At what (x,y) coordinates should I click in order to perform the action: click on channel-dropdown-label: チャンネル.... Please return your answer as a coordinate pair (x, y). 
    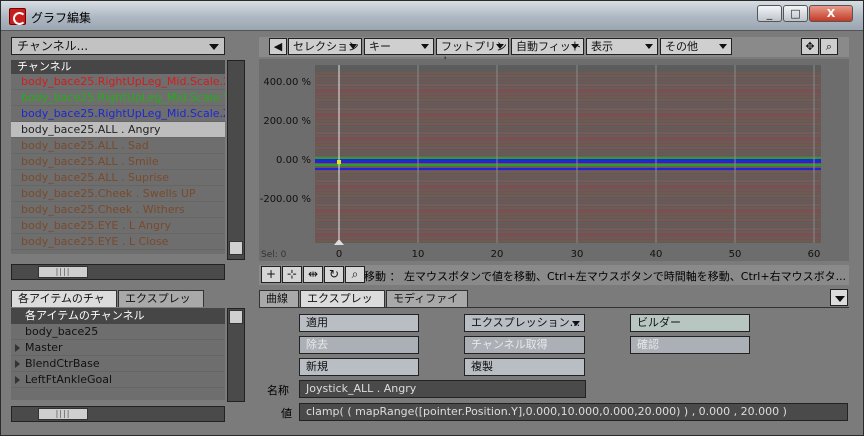
    Looking at the image, I should click on (53, 46).